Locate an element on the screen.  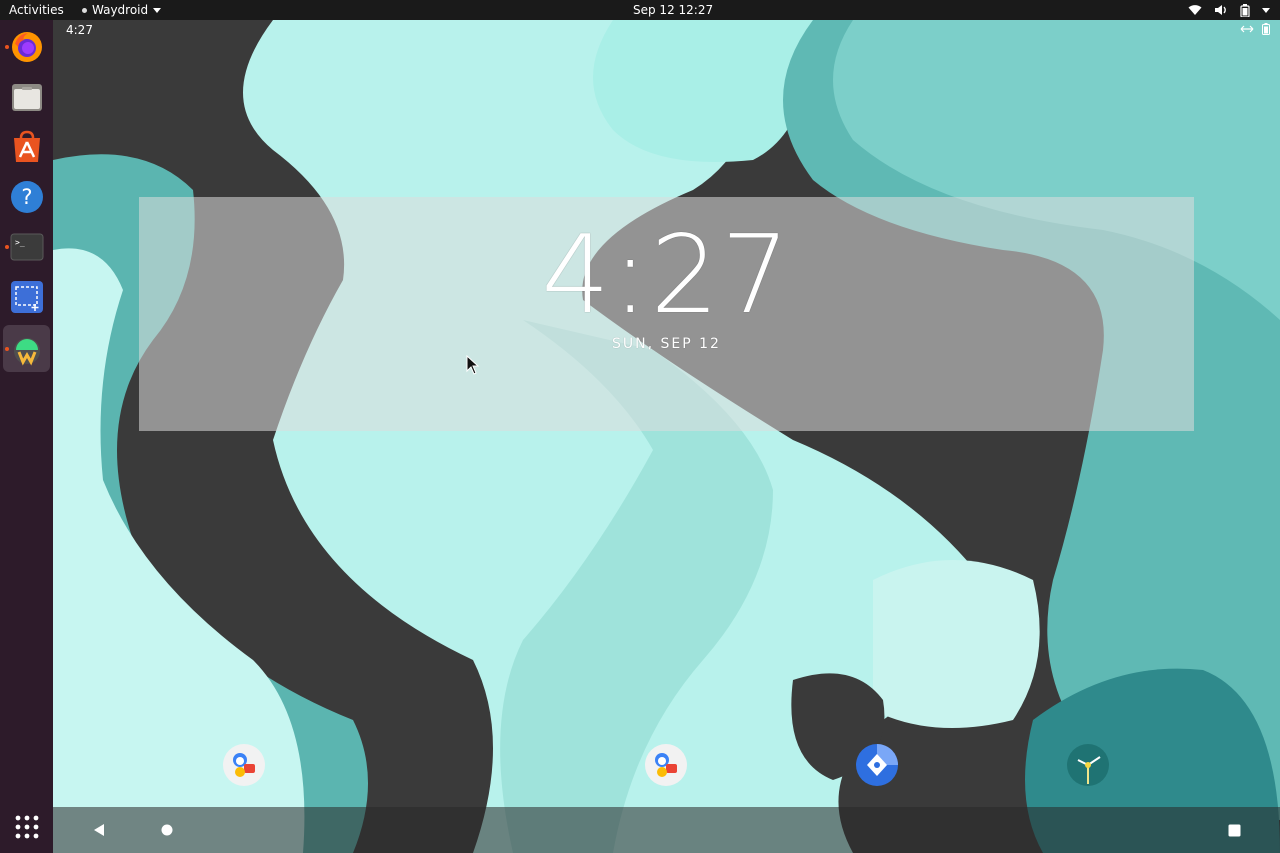
back-button is located at coordinates (99, 830).